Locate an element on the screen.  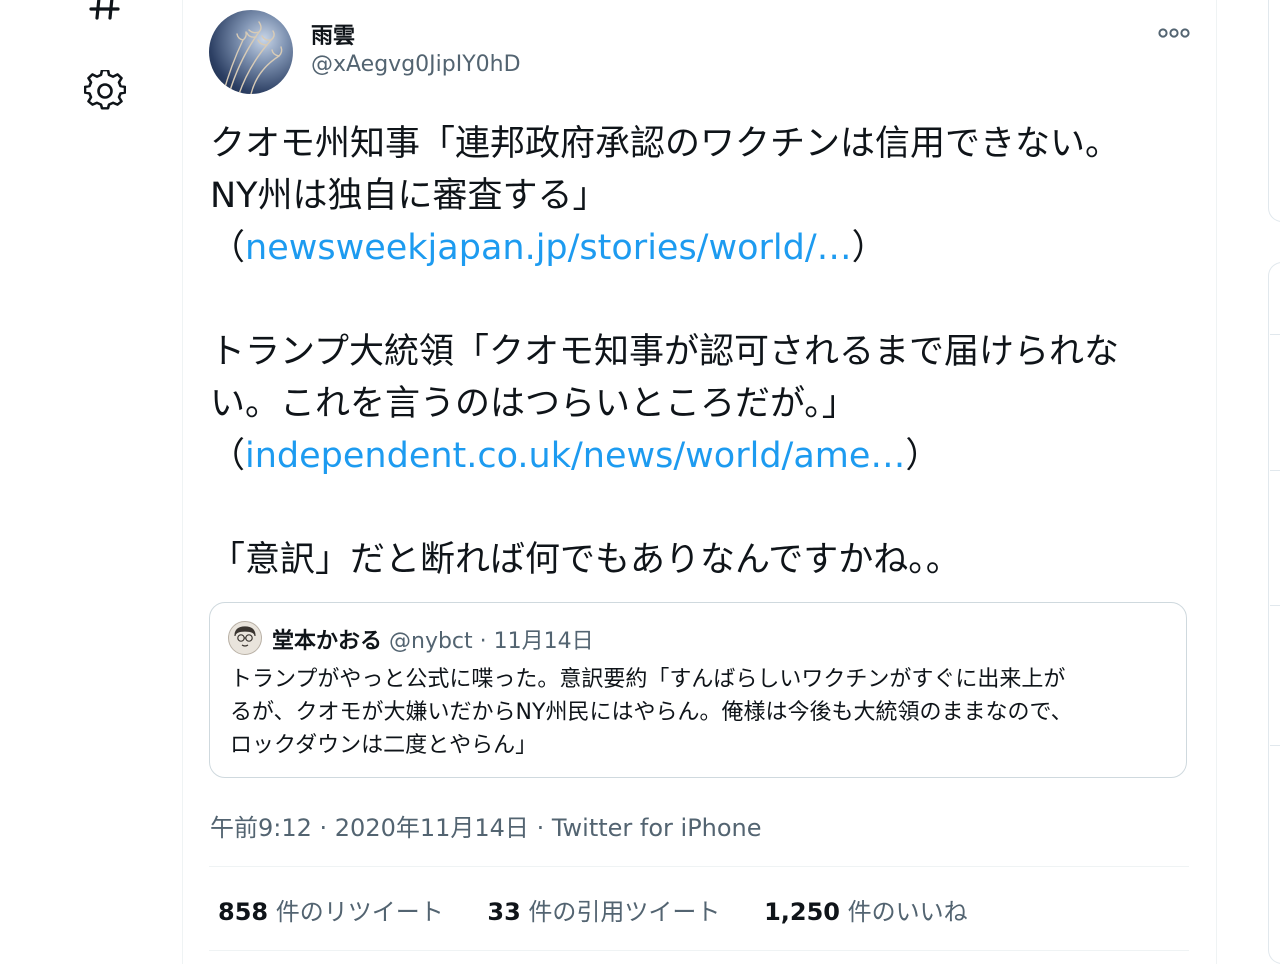
tweet-text-line: NY州は独自に審査する」 is located at coordinates (409, 196).